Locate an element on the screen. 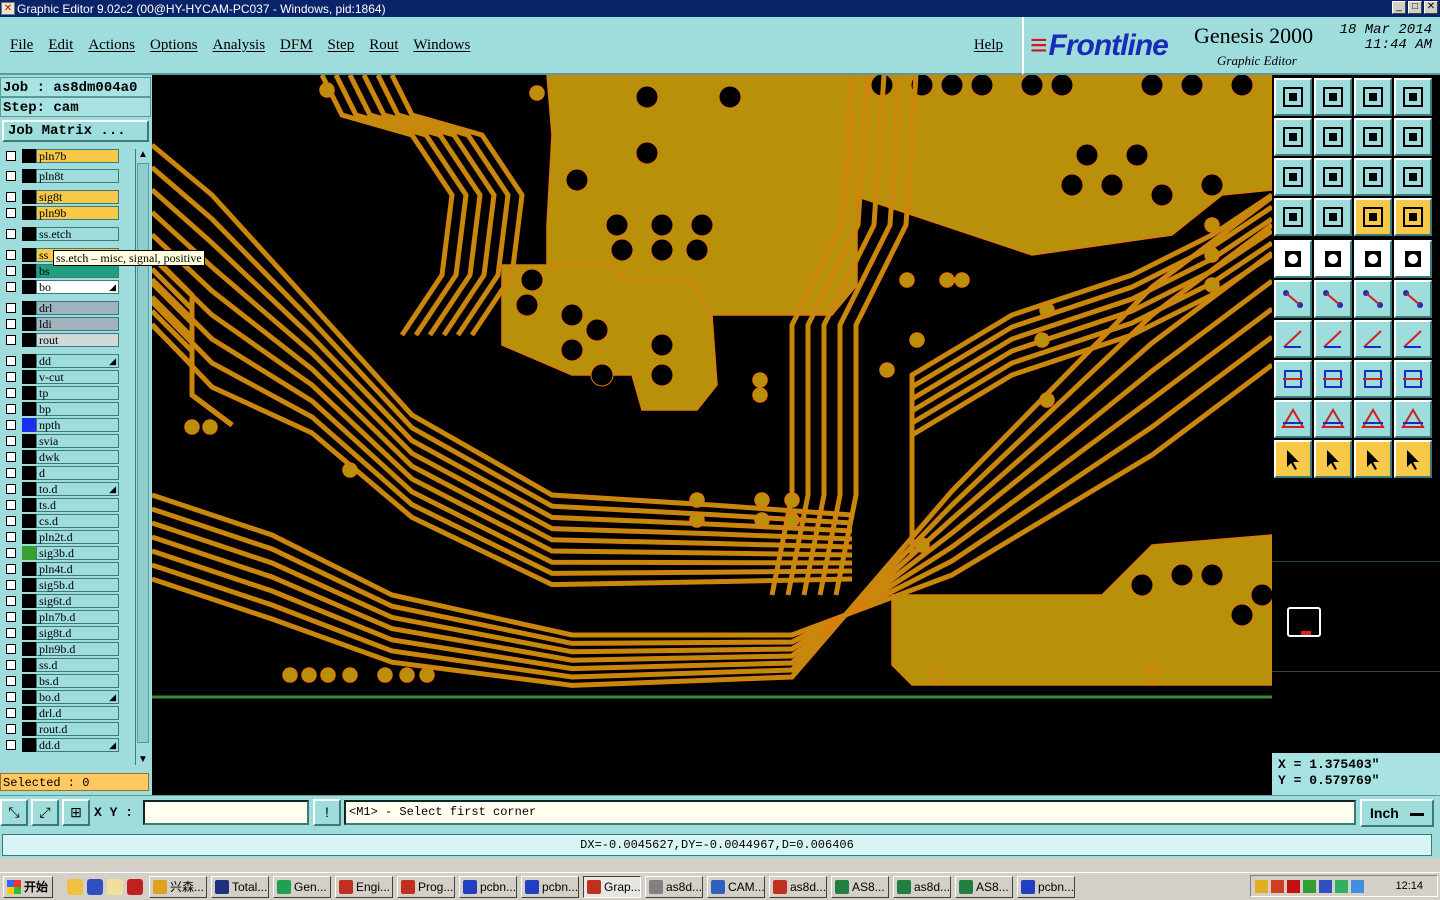 This screenshot has width=1440, height=900. one-to-one-icon is located at coordinates (1373, 177).